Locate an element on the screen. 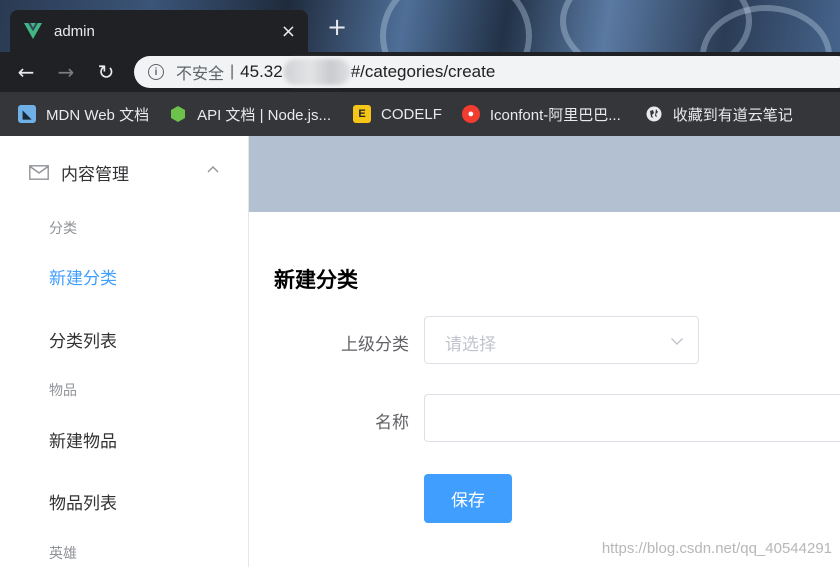  url-prefix: 45.32 is located at coordinates (261, 71).